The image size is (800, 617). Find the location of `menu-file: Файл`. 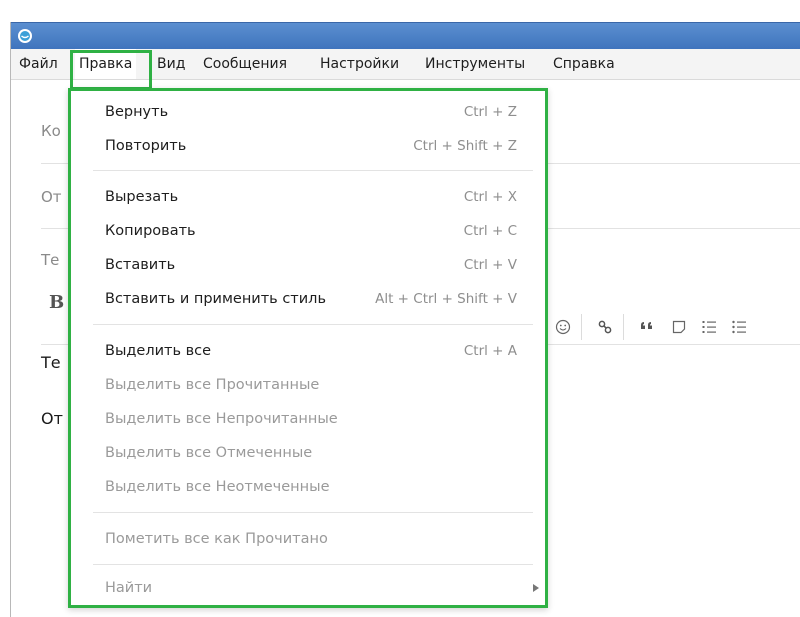

menu-file: Файл is located at coordinates (38, 64).